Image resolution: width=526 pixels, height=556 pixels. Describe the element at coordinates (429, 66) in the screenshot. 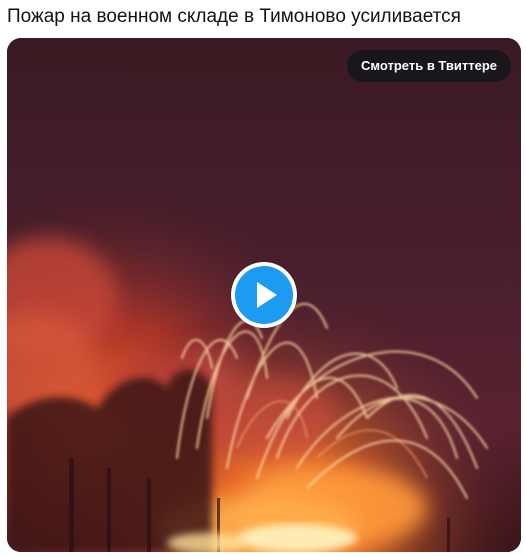

I see `watch-on-twitter-button: Смотреть в Твиттере` at that location.